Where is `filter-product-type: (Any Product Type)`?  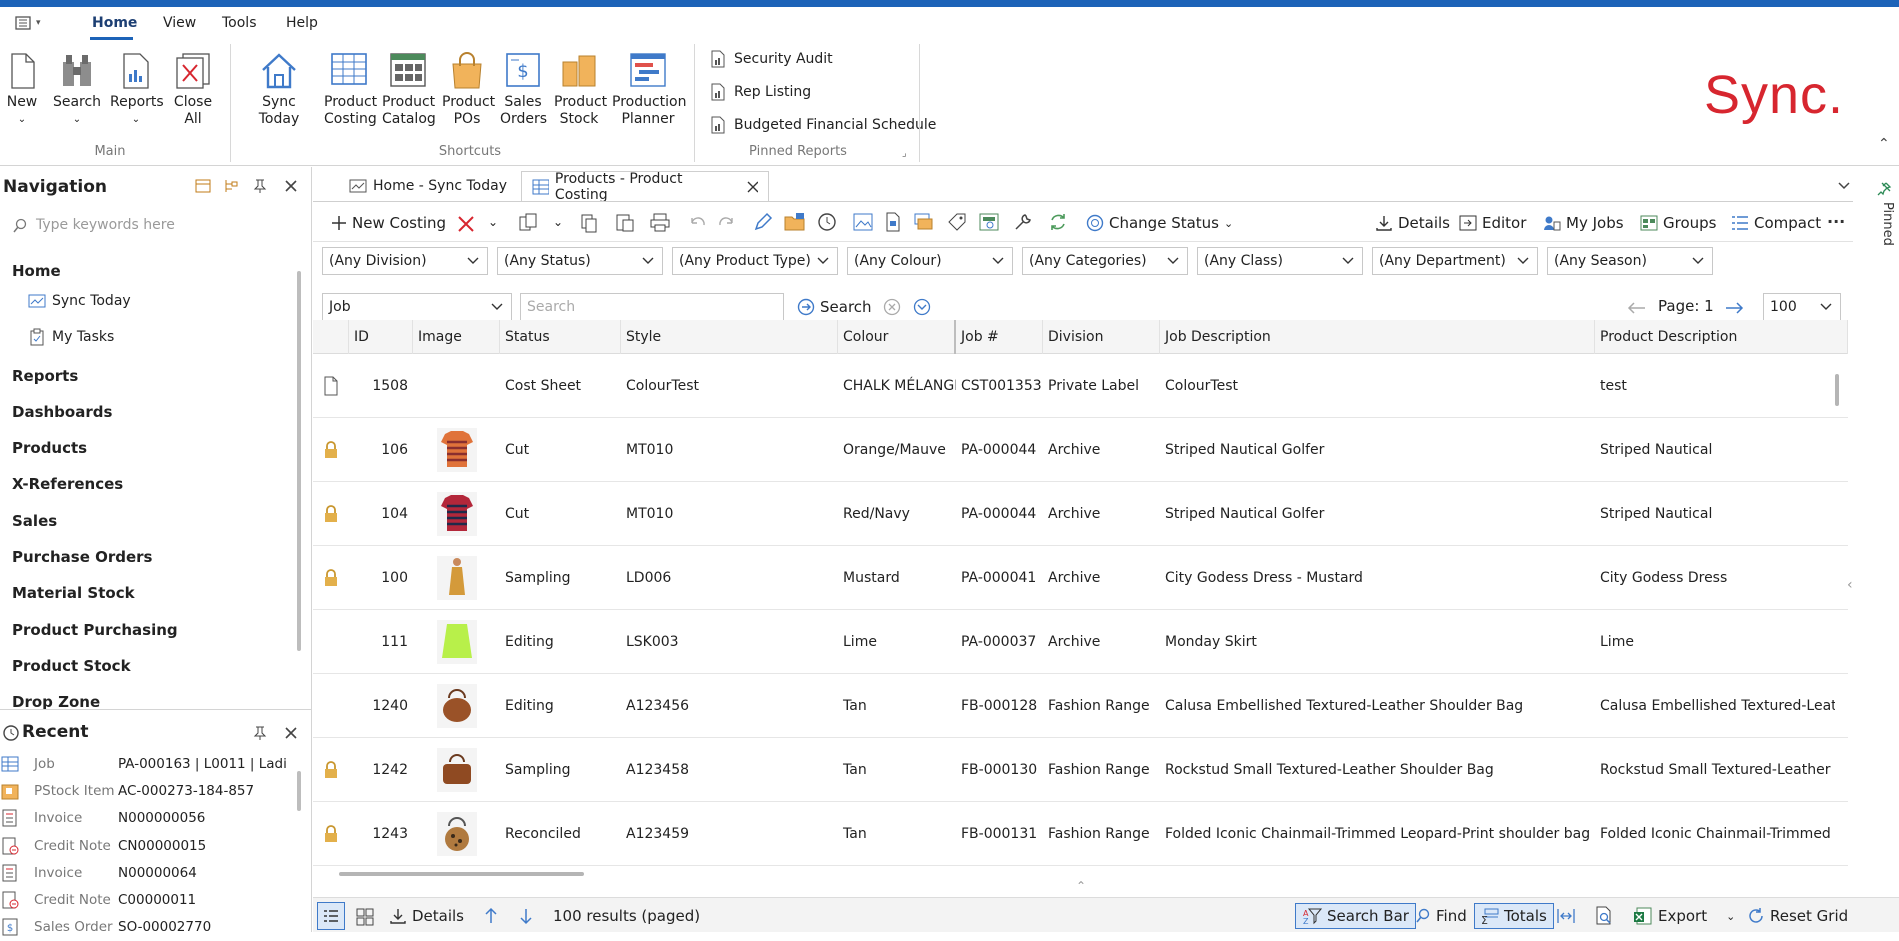 filter-product-type: (Any Product Type) is located at coordinates (755, 261).